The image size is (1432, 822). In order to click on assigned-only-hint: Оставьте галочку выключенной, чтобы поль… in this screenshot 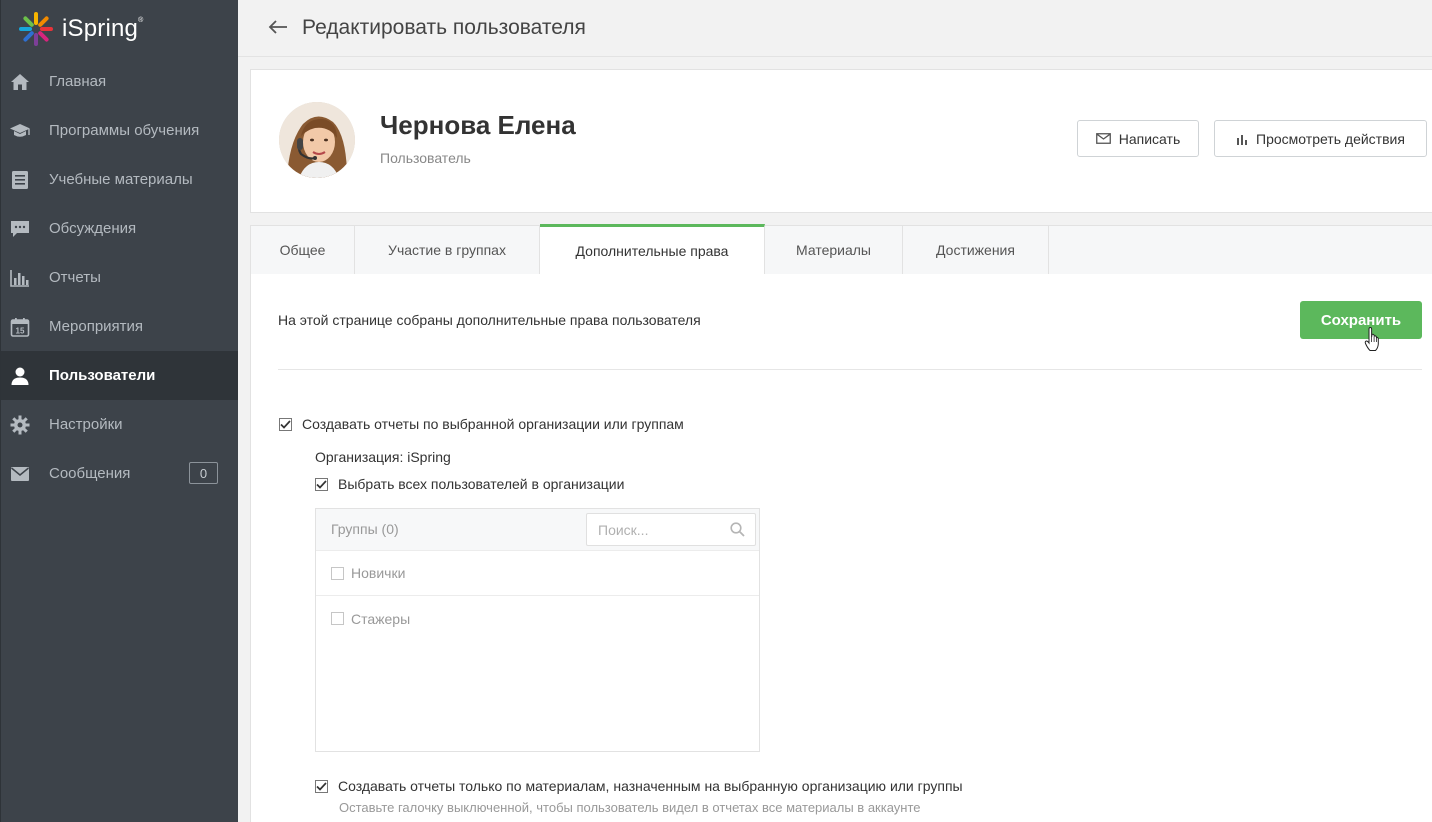, I will do `click(630, 807)`.